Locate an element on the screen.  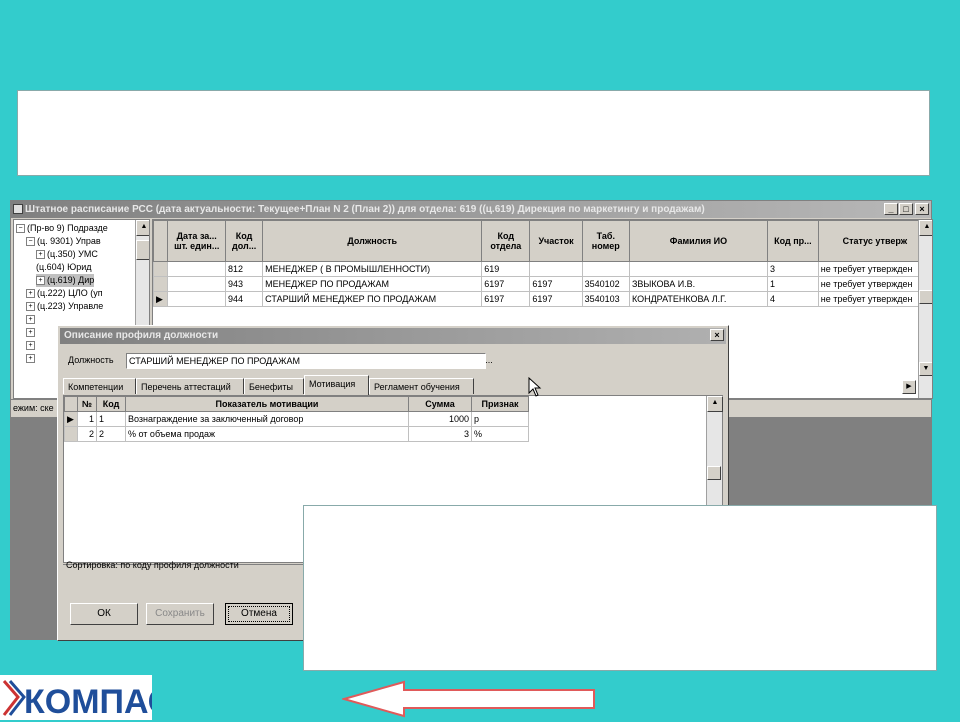
column-header: Фамилия ИО is located at coordinates (698, 241).